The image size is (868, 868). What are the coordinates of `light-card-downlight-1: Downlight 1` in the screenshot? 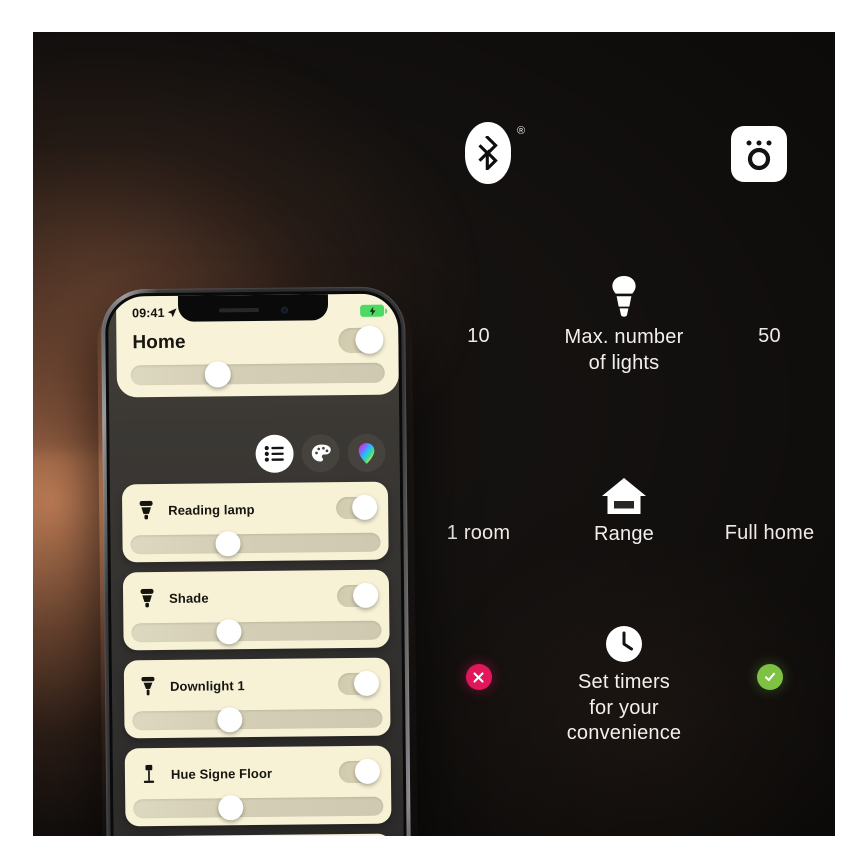 It's located at (257, 698).